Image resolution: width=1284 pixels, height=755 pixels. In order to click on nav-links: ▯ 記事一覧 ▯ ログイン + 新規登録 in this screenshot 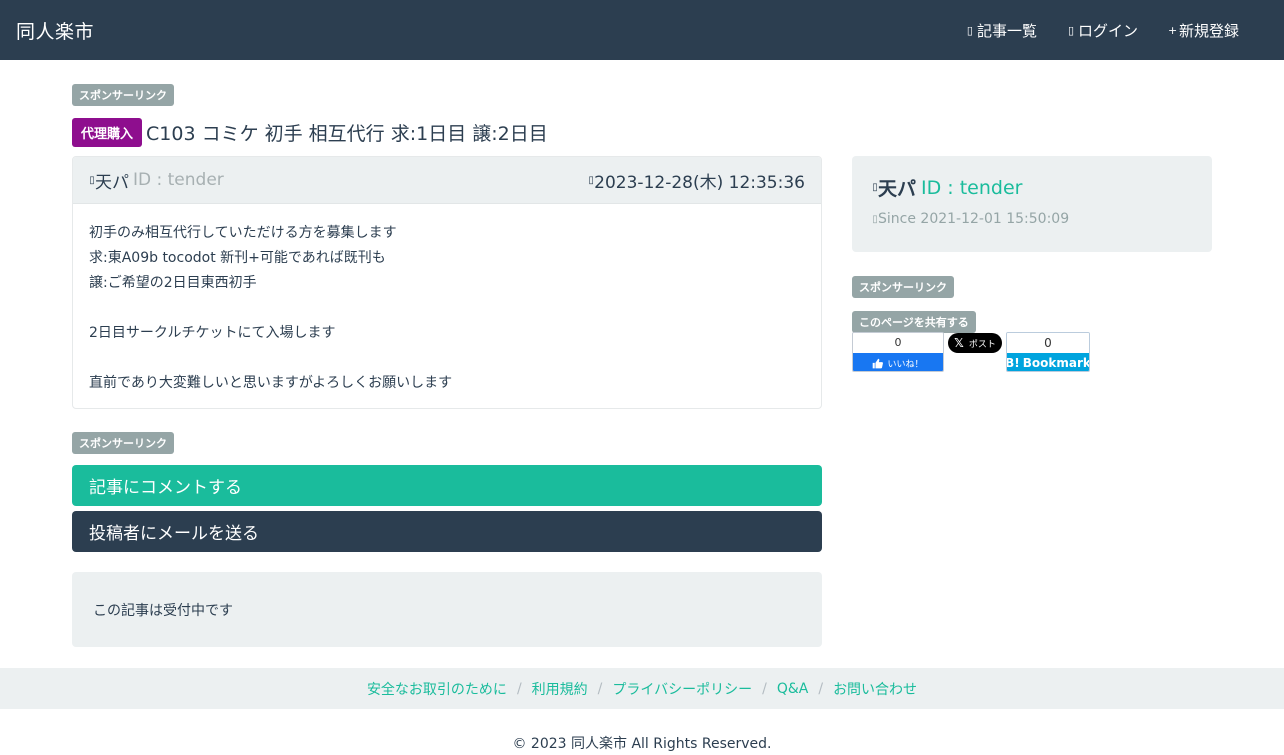, I will do `click(1102, 30)`.